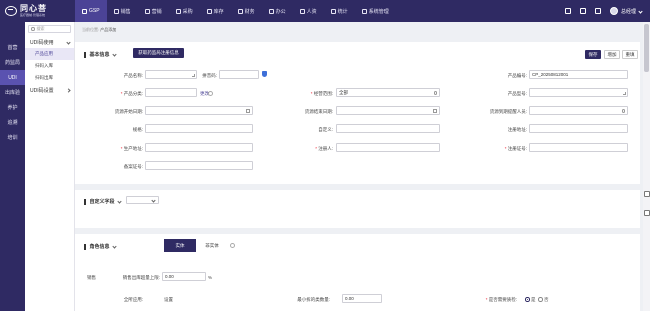  Describe the element at coordinates (178, 11) in the screenshot. I see `purchase-icon` at that location.